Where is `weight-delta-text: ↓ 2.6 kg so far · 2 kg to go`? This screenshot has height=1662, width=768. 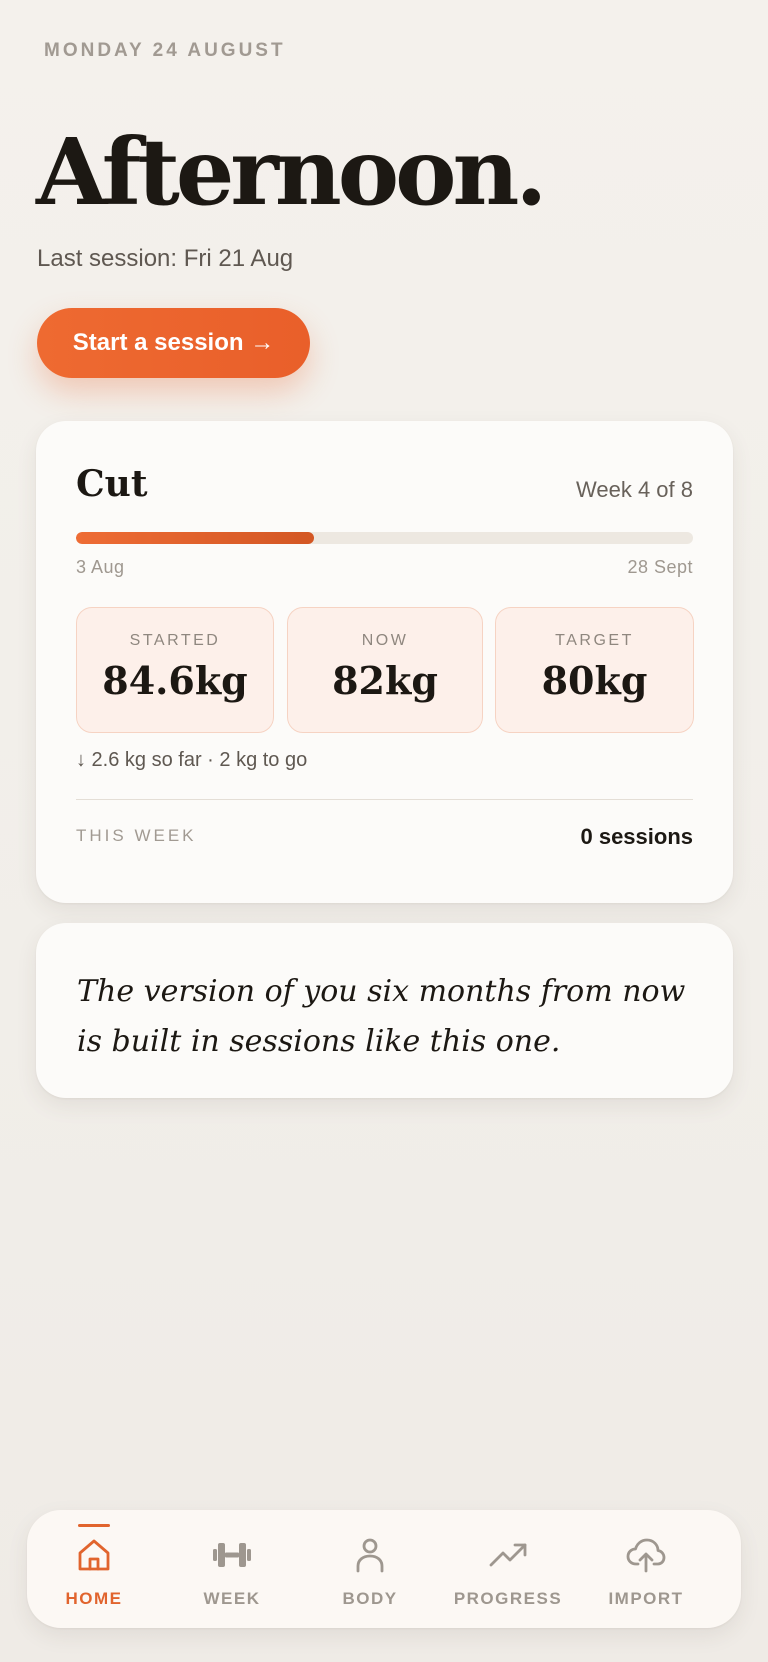 weight-delta-text: ↓ 2.6 kg so far · 2 kg to go is located at coordinates (192, 760).